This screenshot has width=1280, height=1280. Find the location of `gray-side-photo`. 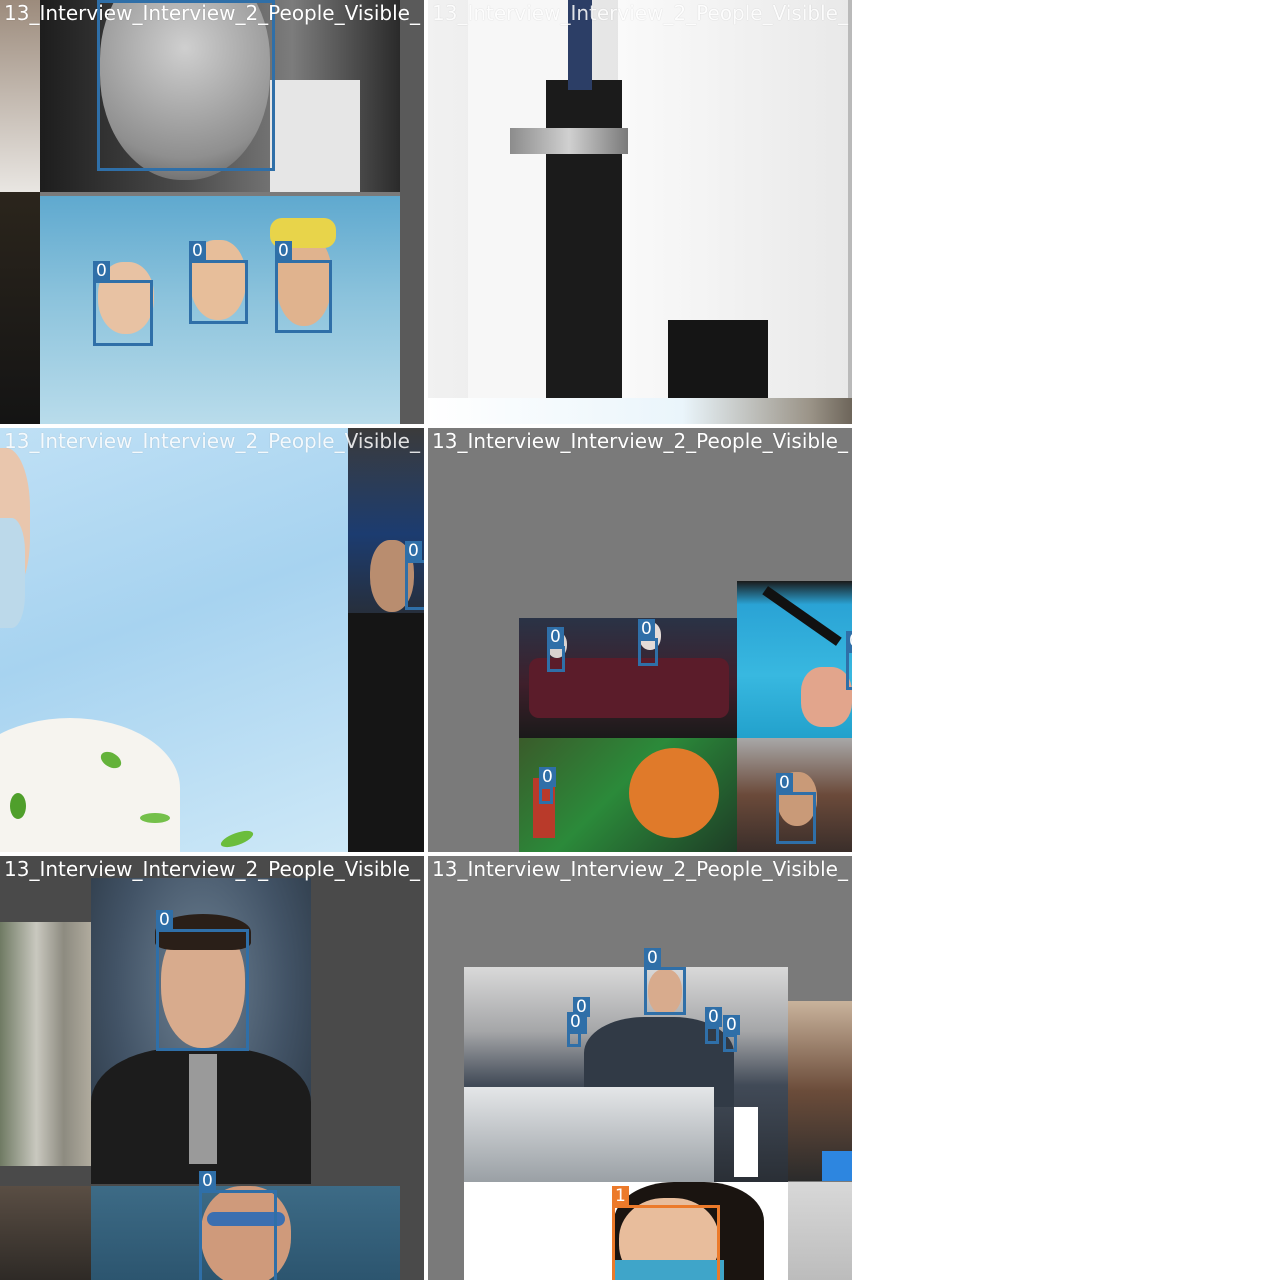

gray-side-photo is located at coordinates (412, 212).